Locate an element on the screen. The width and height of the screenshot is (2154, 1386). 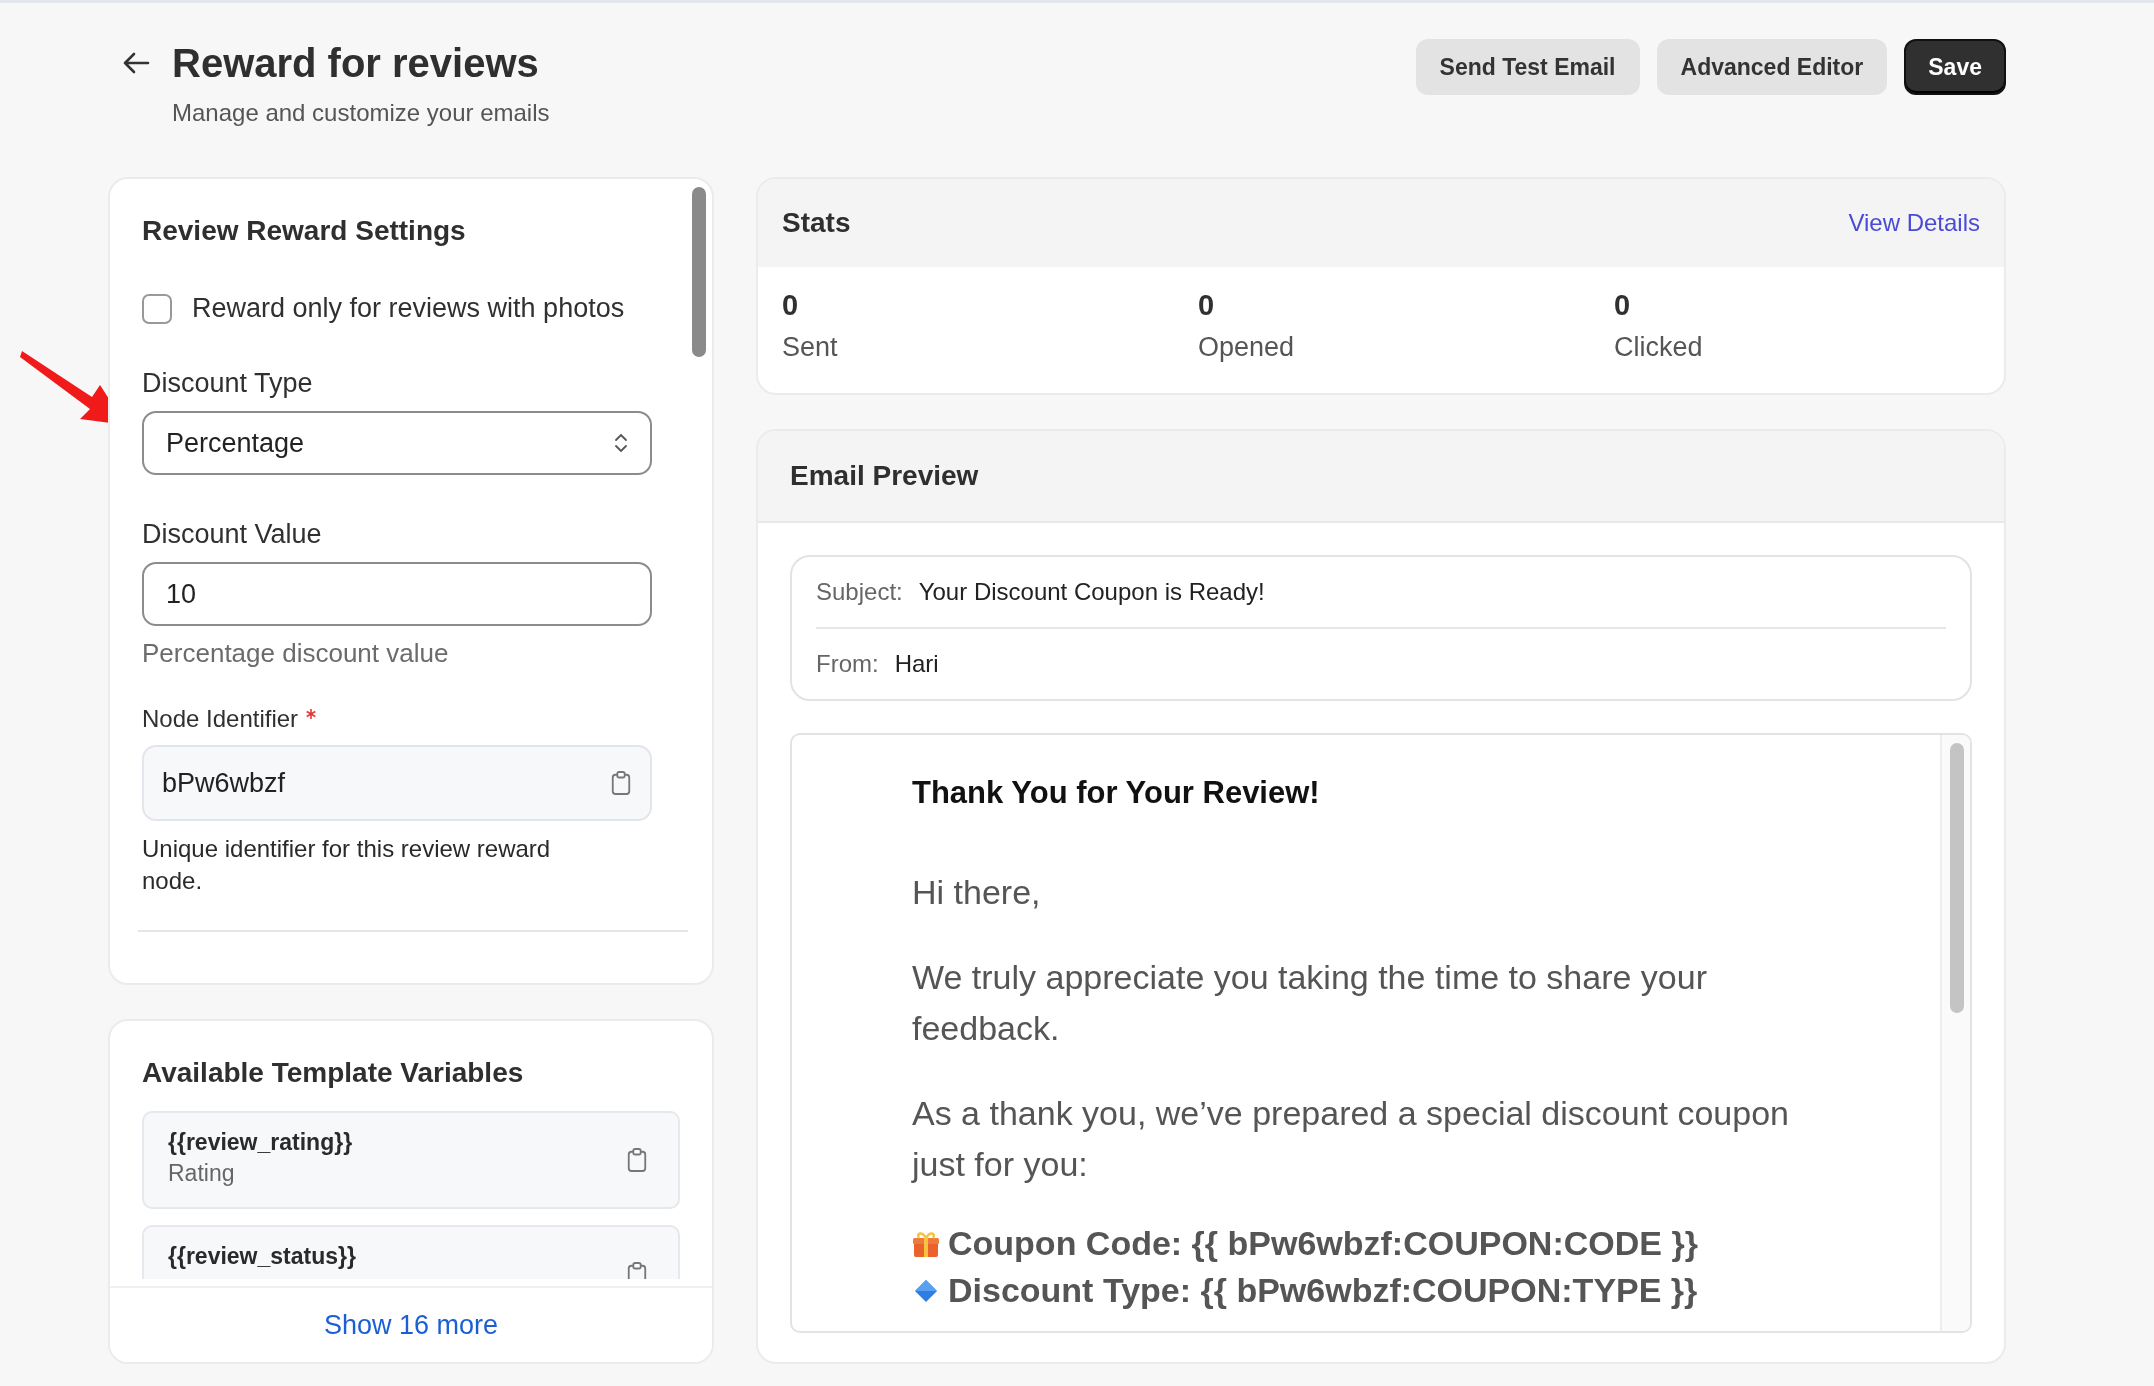
view-details-link: View Details is located at coordinates (1914, 223).